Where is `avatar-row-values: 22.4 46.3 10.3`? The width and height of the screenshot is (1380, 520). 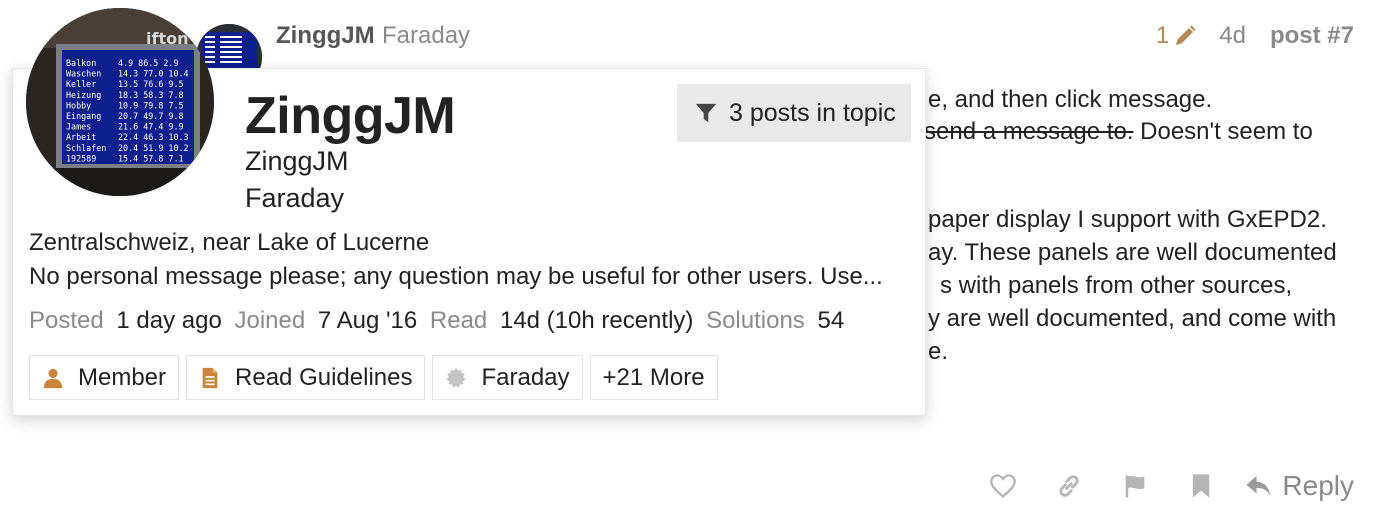 avatar-row-values: 22.4 46.3 10.3 is located at coordinates (153, 137).